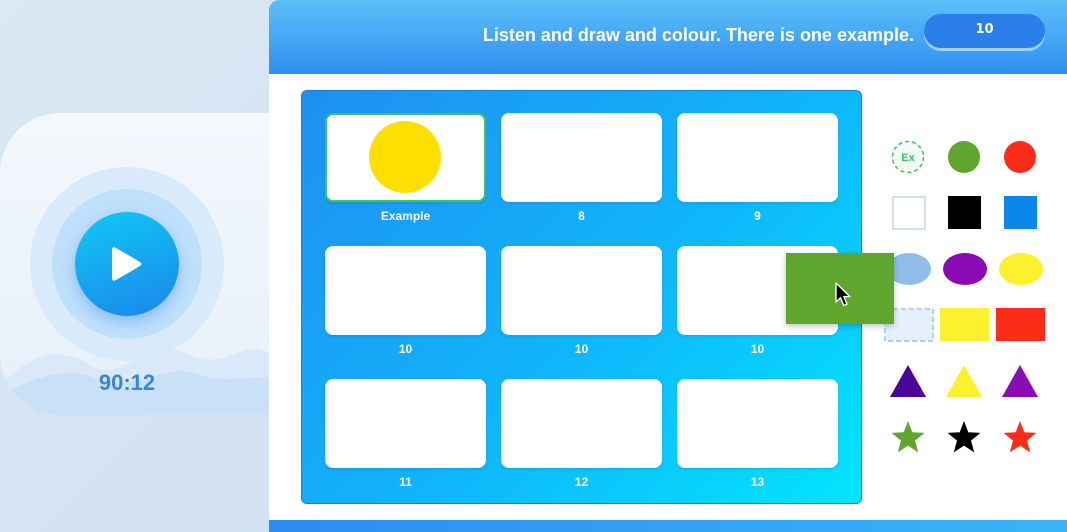 The image size is (1067, 532). Describe the element at coordinates (1020, 439) in the screenshot. I see `red-star` at that location.